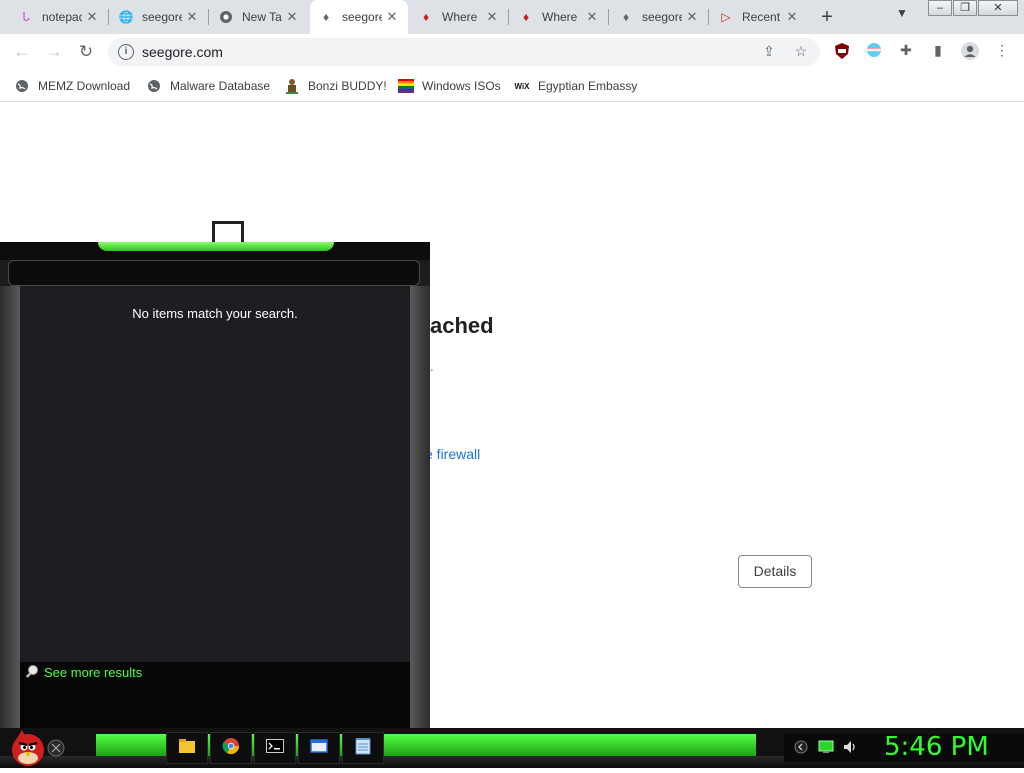  I want to click on url-text: seegore.com, so click(182, 52).